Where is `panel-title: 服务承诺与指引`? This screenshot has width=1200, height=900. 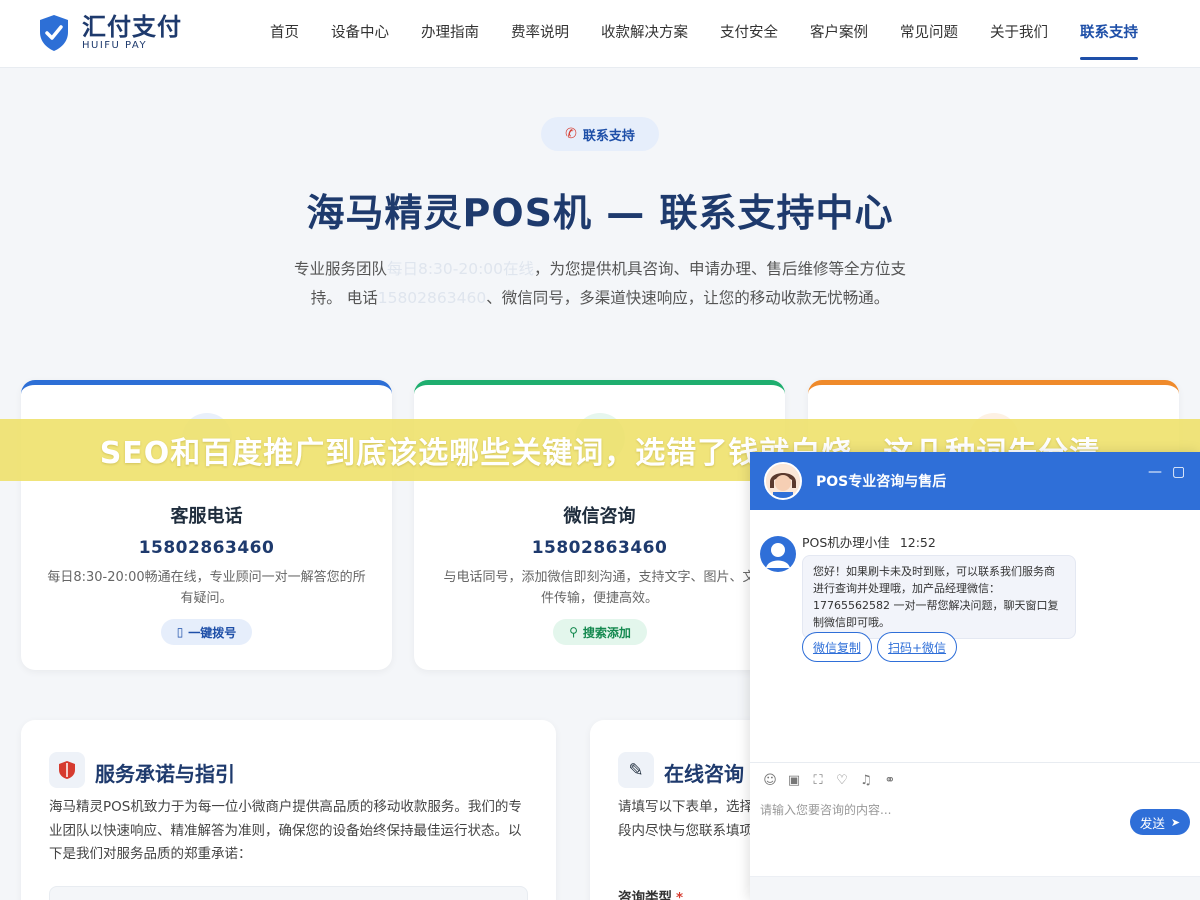
panel-title: 服务承诺与指引 is located at coordinates (165, 774).